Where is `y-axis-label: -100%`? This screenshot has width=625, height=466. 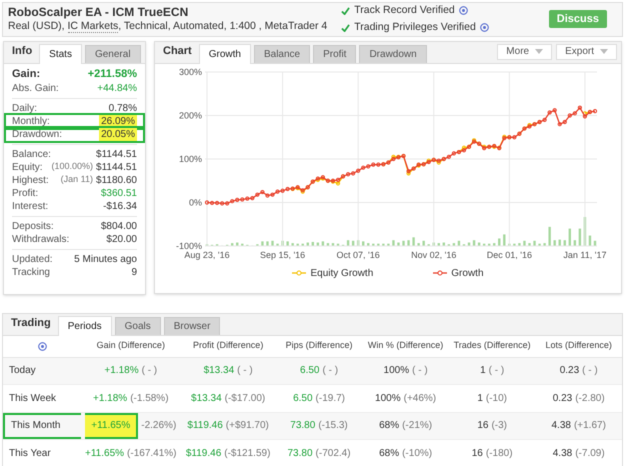
y-axis-label: -100% is located at coordinates (189, 245).